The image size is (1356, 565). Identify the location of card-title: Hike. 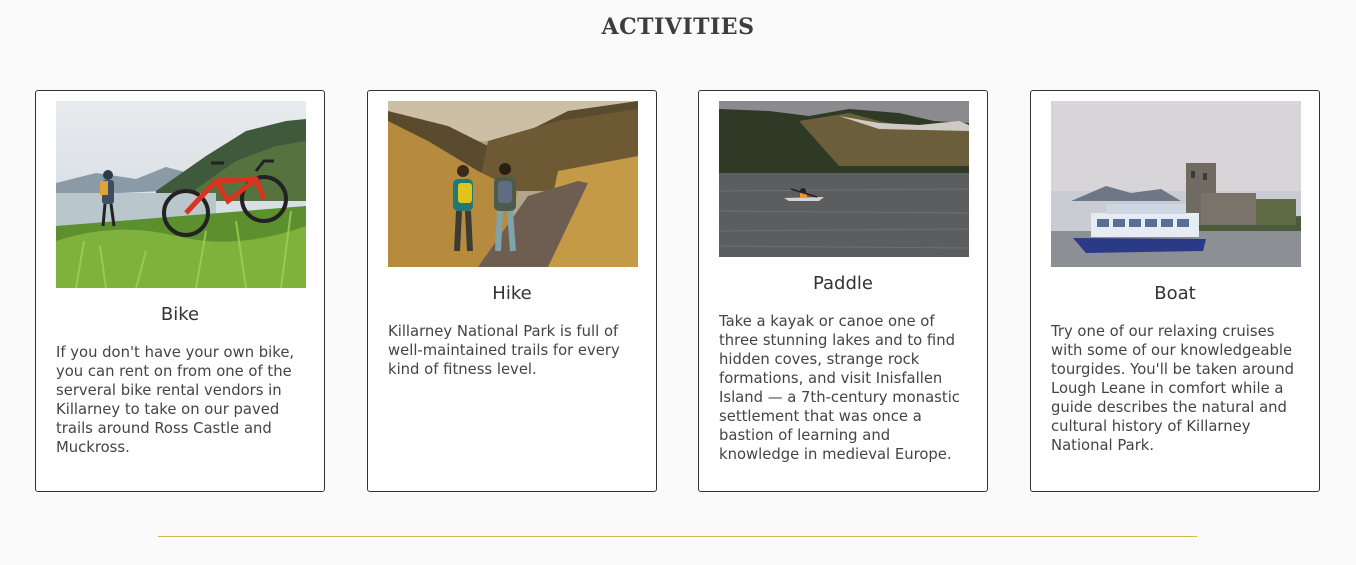
(512, 293).